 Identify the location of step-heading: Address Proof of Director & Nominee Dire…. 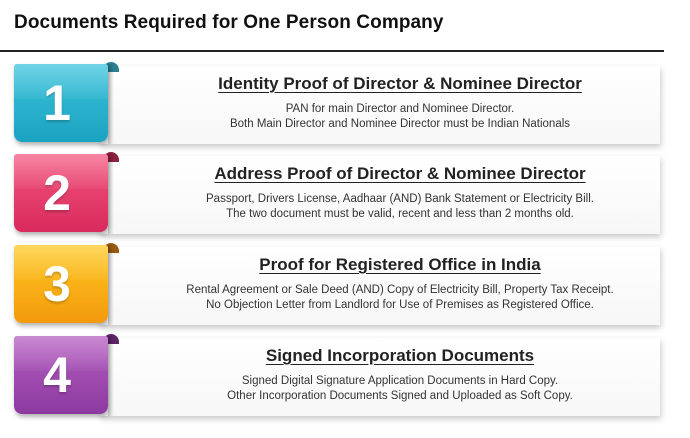
(400, 173).